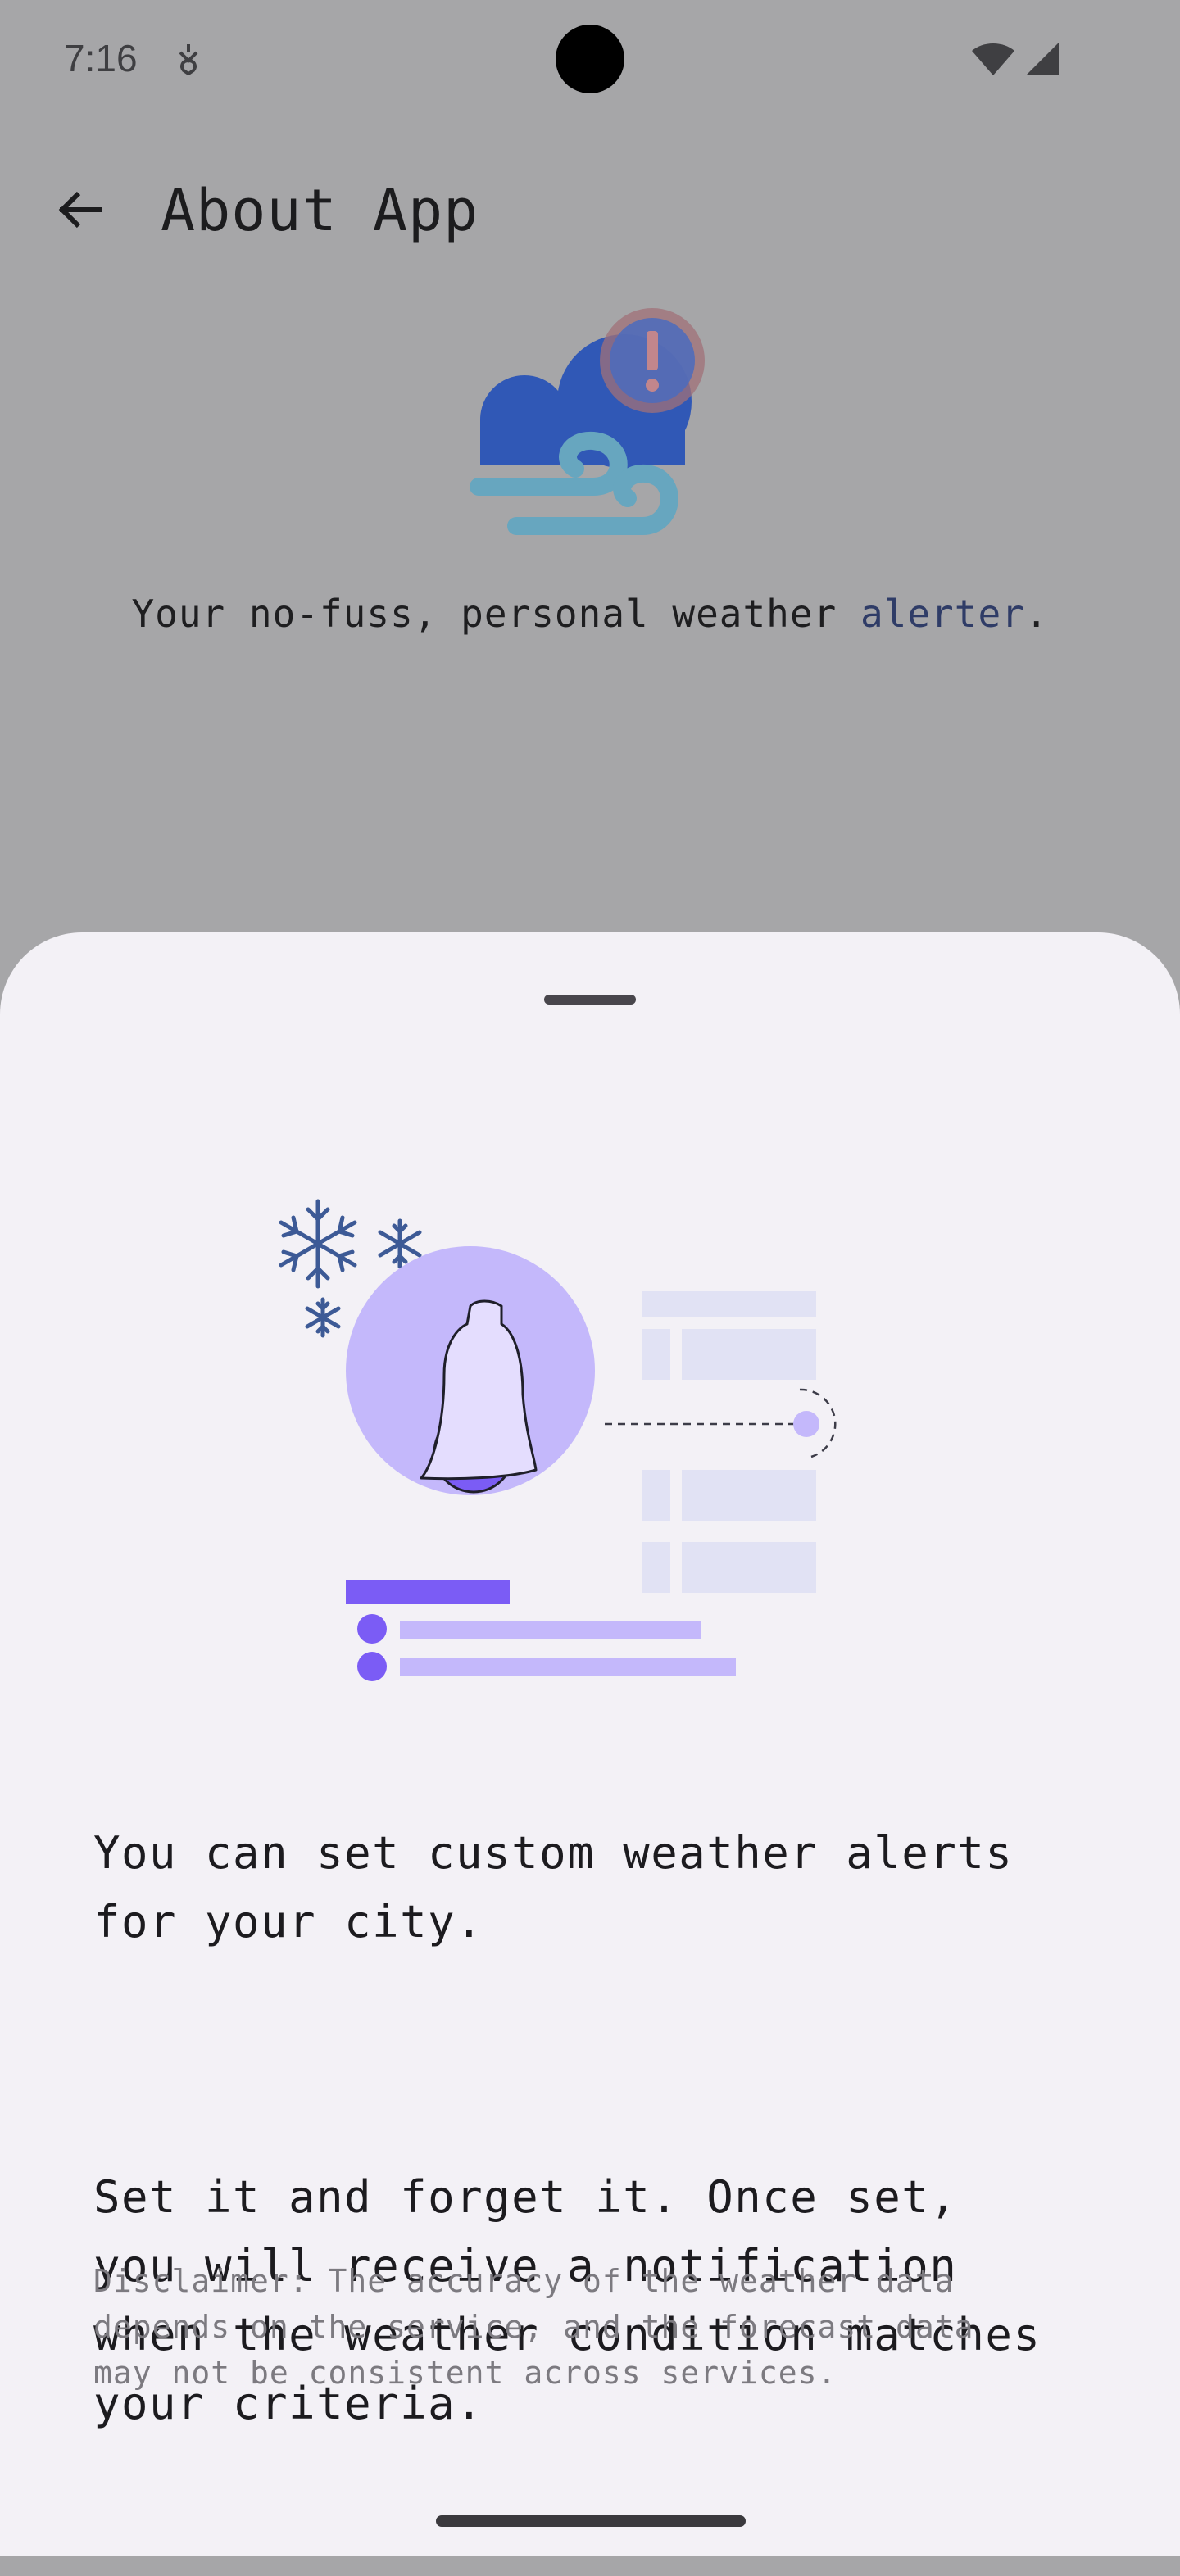 The image size is (1180, 2576). I want to click on tagline-accent: alerter, so click(943, 614).